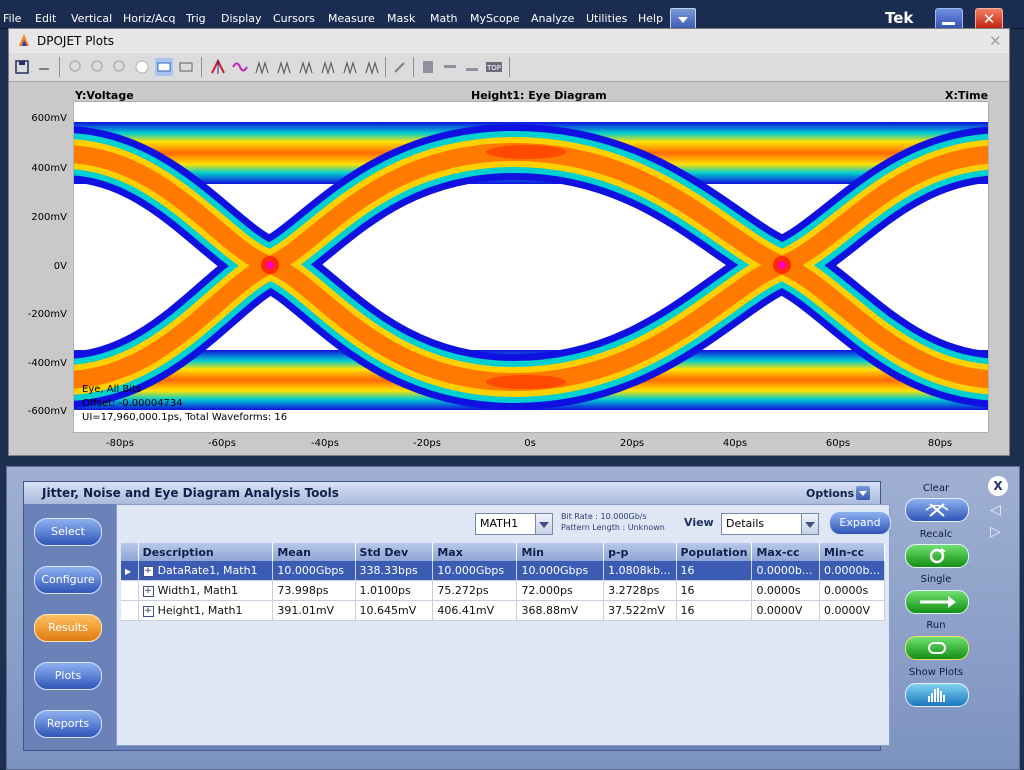  What do you see at coordinates (937, 648) in the screenshot?
I see `run-button` at bounding box center [937, 648].